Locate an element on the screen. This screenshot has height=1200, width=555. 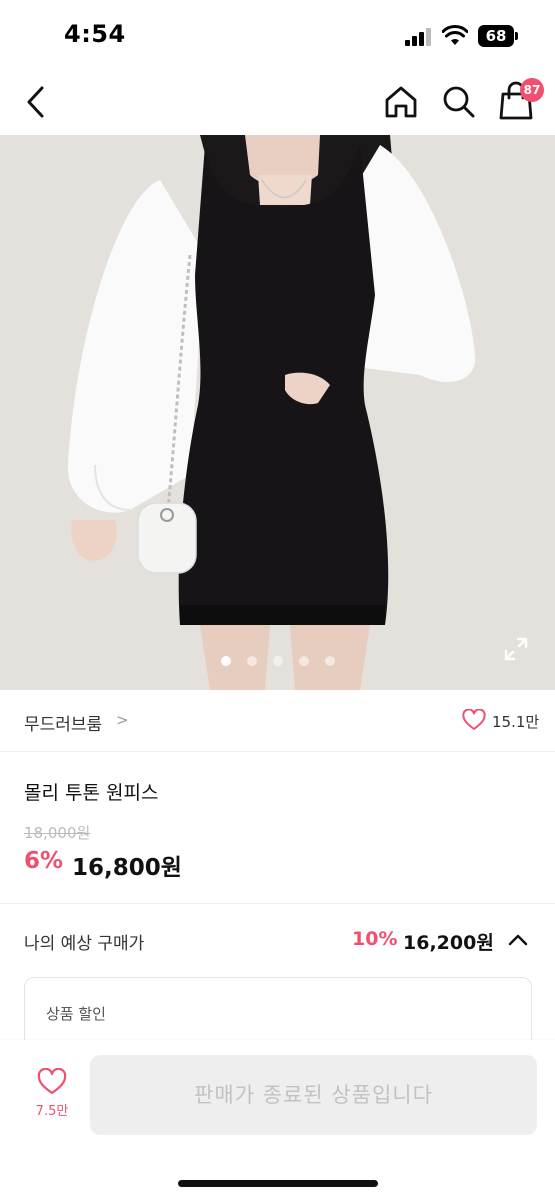
home-indicator is located at coordinates (278, 1183).